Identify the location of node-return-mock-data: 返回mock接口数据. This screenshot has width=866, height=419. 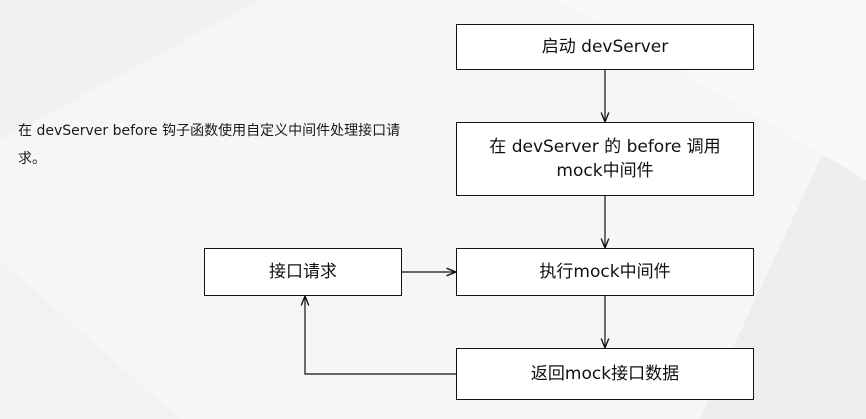
(605, 374).